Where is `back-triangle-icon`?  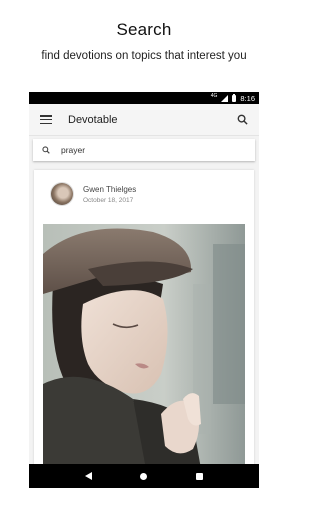 back-triangle-icon is located at coordinates (89, 476).